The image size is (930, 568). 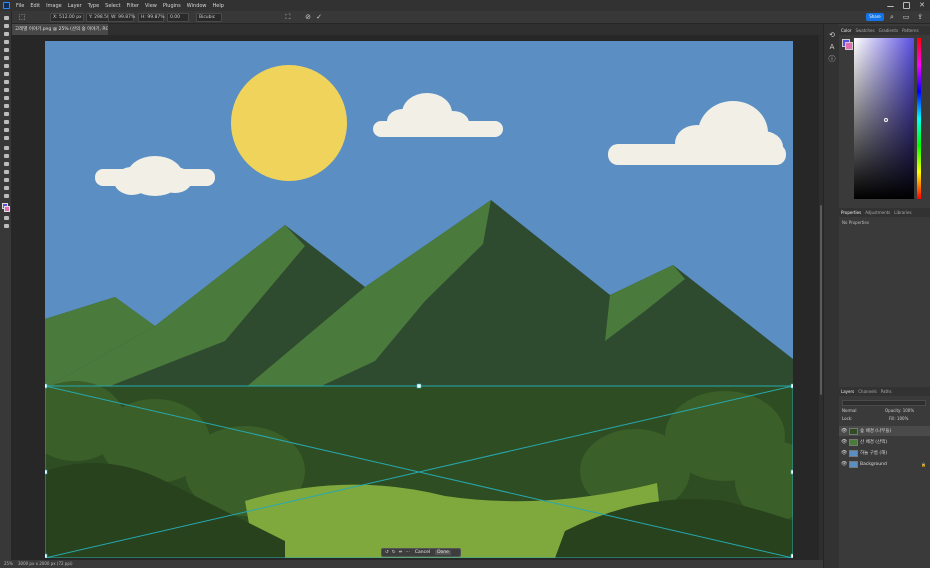 What do you see at coordinates (443, 552) in the screenshot?
I see `done-button: Done` at bounding box center [443, 552].